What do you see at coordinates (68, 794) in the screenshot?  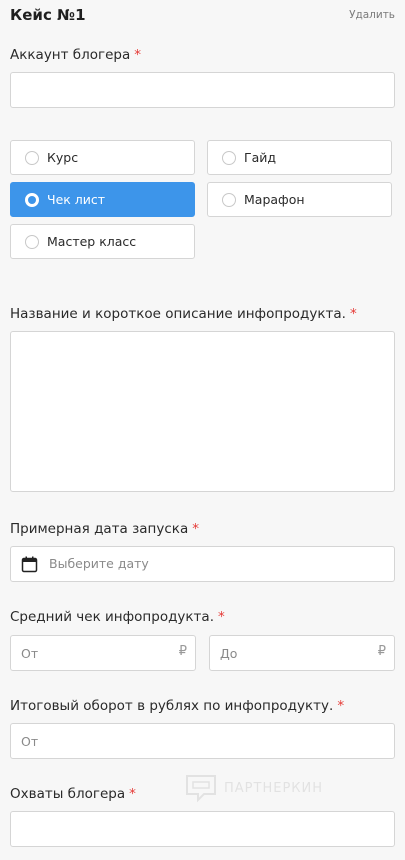 I see `reach-label-text: Охваты блогера` at bounding box center [68, 794].